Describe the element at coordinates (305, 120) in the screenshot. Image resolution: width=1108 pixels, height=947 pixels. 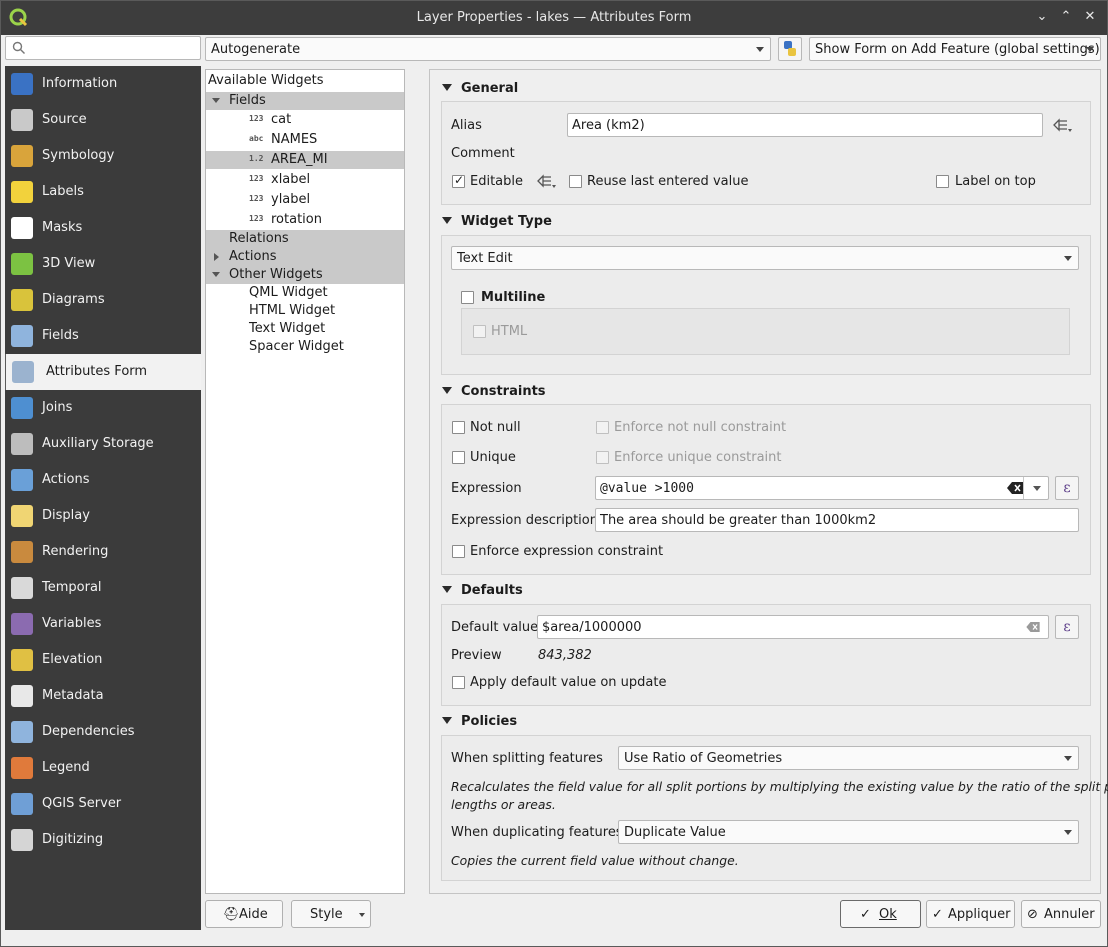
I see `tree-field-item: 123 cat` at that location.